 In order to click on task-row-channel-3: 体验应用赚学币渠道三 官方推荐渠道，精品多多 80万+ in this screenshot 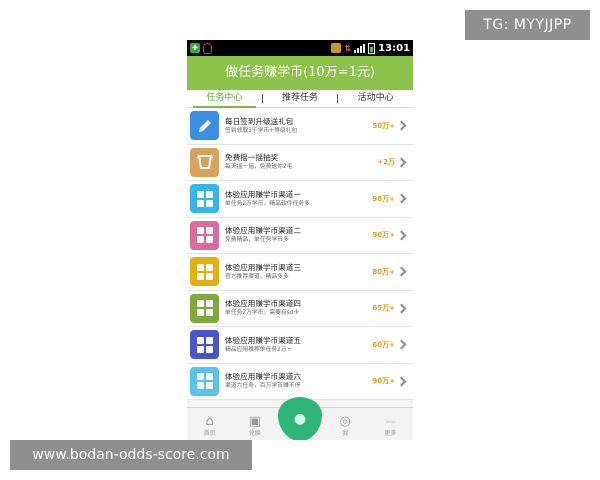, I will do `click(300, 272)`.